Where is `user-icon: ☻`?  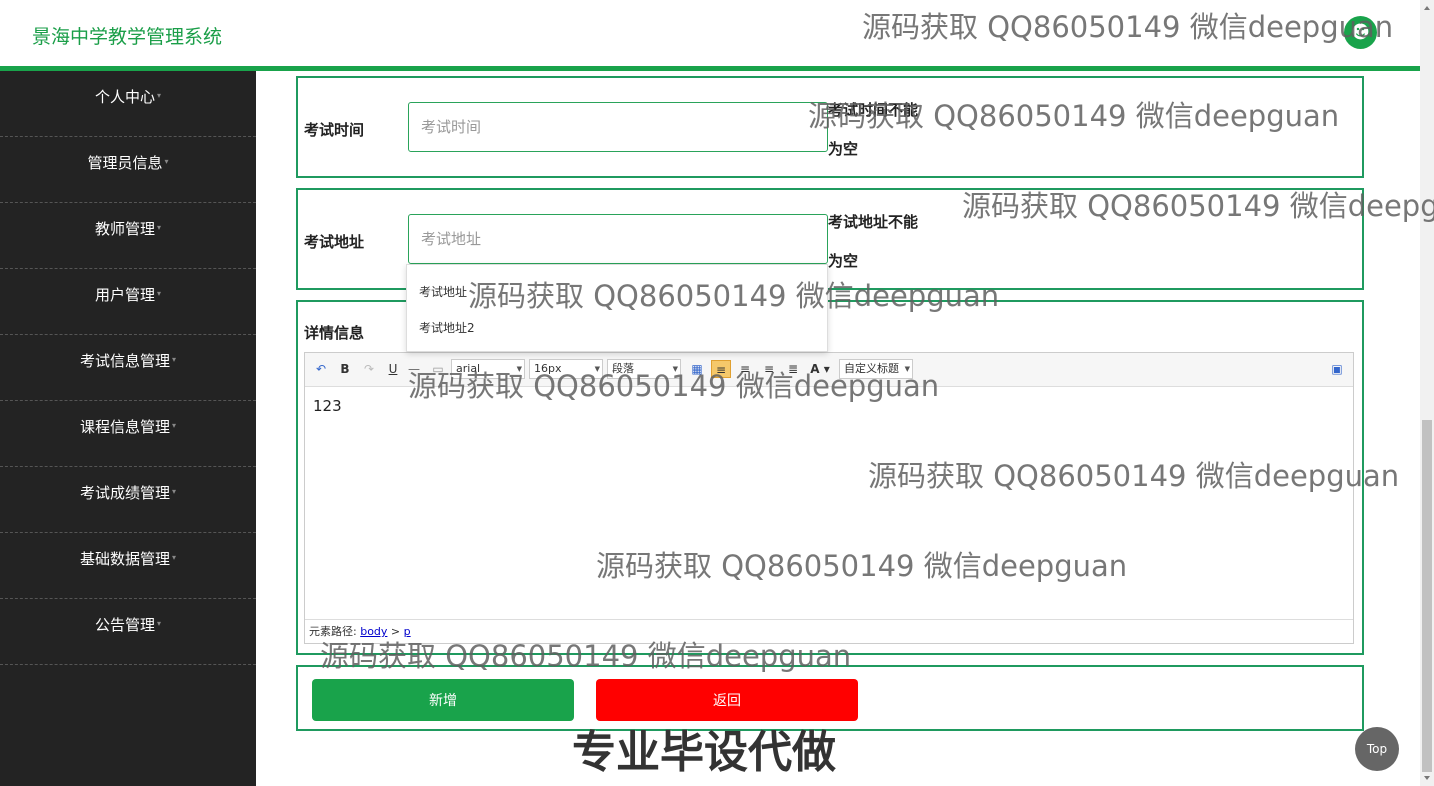
user-icon: ☻ is located at coordinates (1360, 32).